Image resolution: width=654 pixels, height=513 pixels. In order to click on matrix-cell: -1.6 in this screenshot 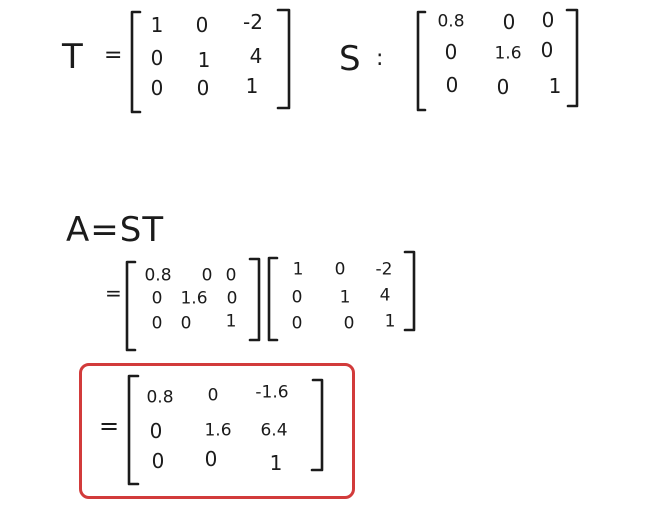, I will do `click(272, 392)`.